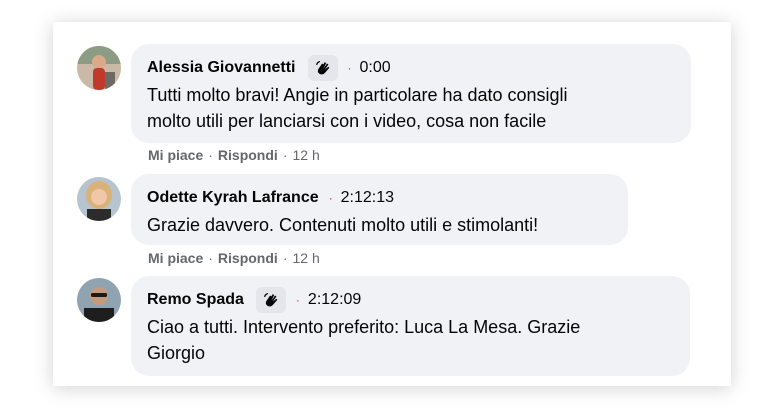  Describe the element at coordinates (334, 300) in the screenshot. I see `timestamp: 2:12:09` at that location.